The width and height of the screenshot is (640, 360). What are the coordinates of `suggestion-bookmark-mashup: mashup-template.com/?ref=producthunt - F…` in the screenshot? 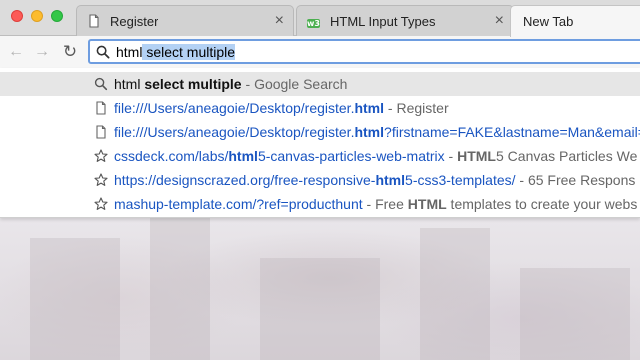 It's located at (320, 204).